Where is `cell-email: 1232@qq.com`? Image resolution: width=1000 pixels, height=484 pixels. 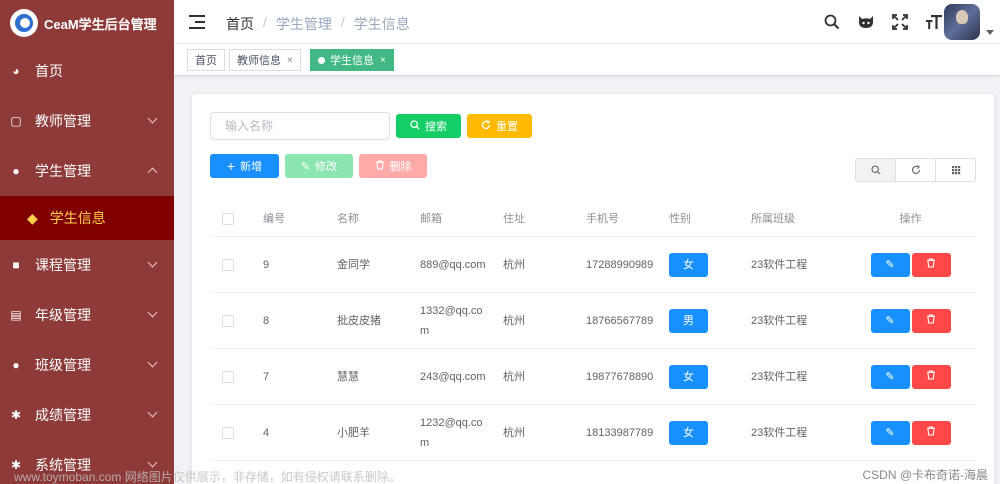
cell-email: 1232@qq.com is located at coordinates (451, 432).